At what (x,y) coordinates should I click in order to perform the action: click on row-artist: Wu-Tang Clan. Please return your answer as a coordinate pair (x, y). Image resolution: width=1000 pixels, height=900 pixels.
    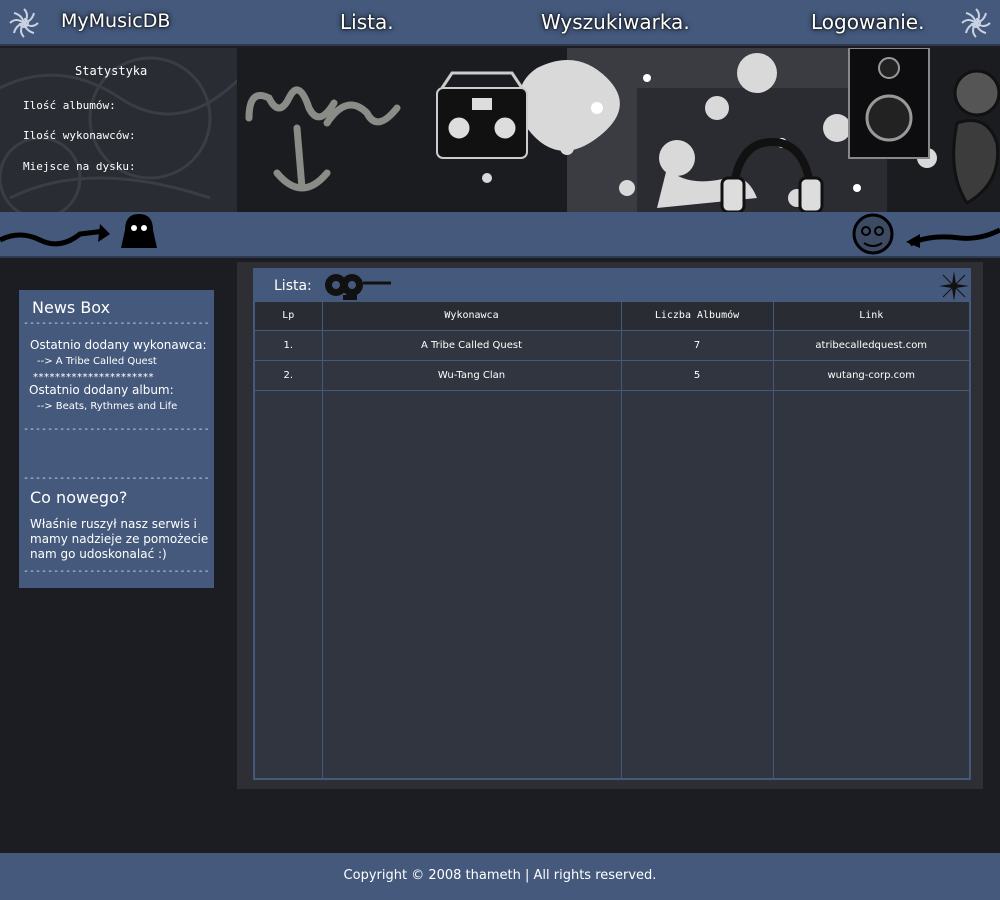
    Looking at the image, I should click on (472, 375).